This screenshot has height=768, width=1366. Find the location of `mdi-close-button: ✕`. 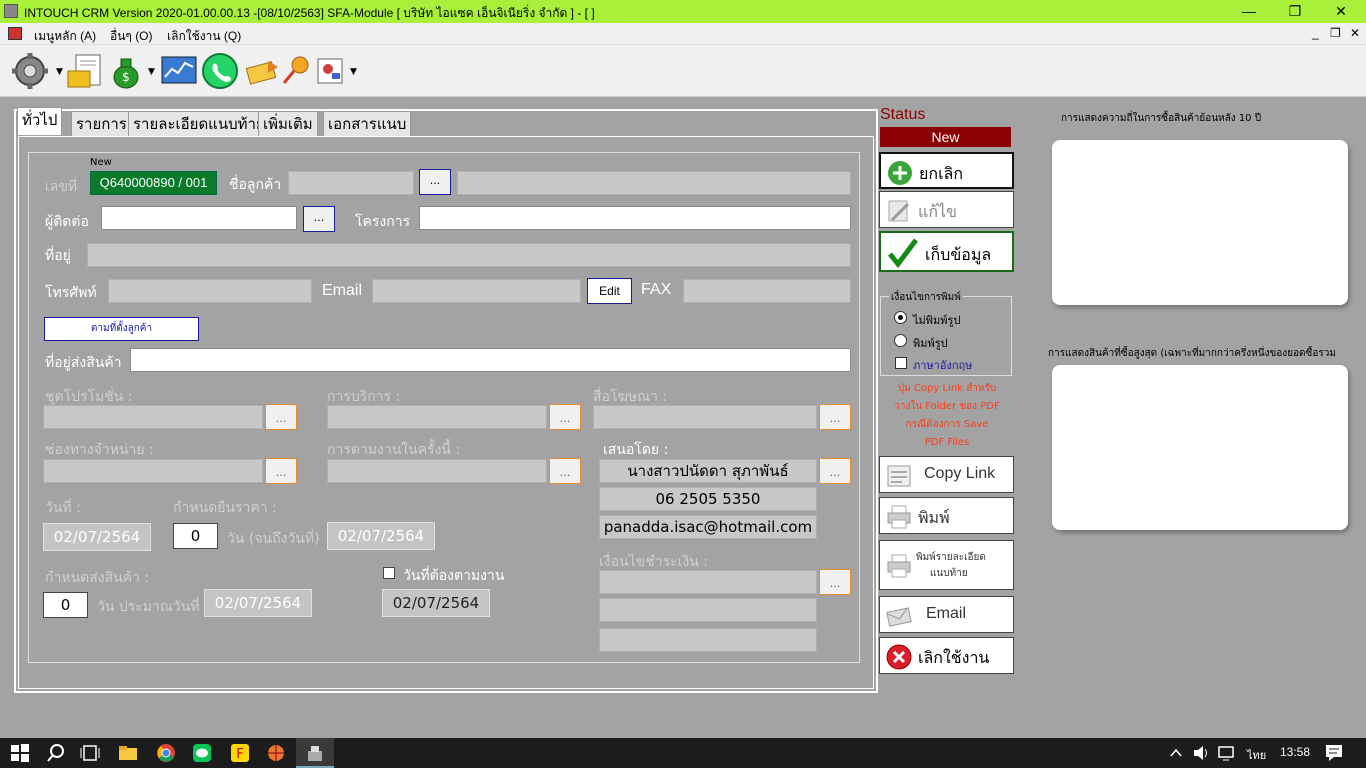

mdi-close-button: ✕ is located at coordinates (1355, 33).